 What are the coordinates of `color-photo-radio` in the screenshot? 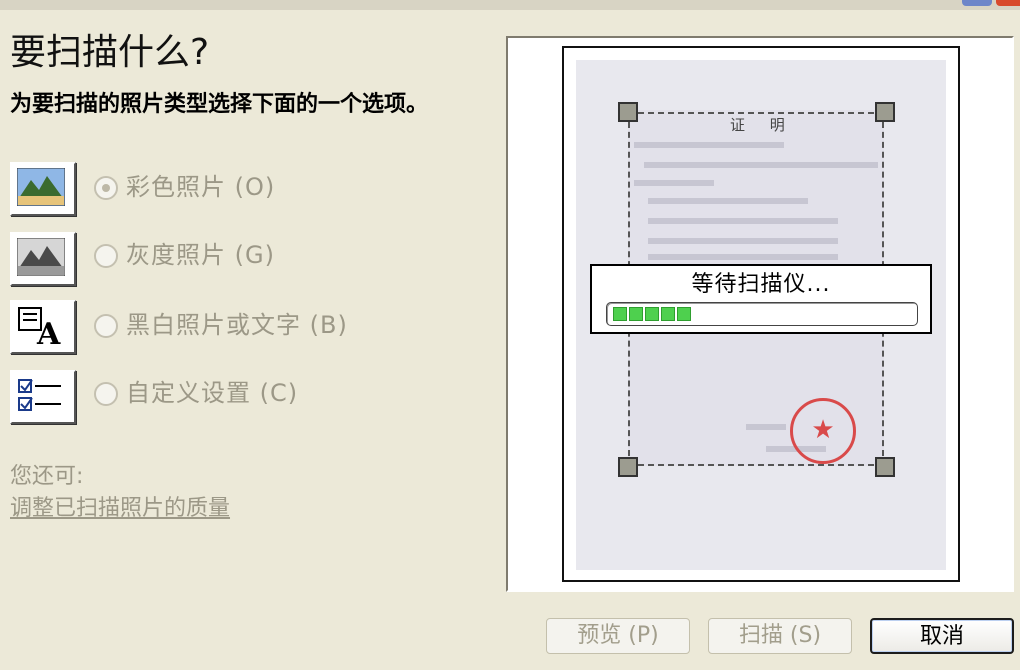 It's located at (106, 188).